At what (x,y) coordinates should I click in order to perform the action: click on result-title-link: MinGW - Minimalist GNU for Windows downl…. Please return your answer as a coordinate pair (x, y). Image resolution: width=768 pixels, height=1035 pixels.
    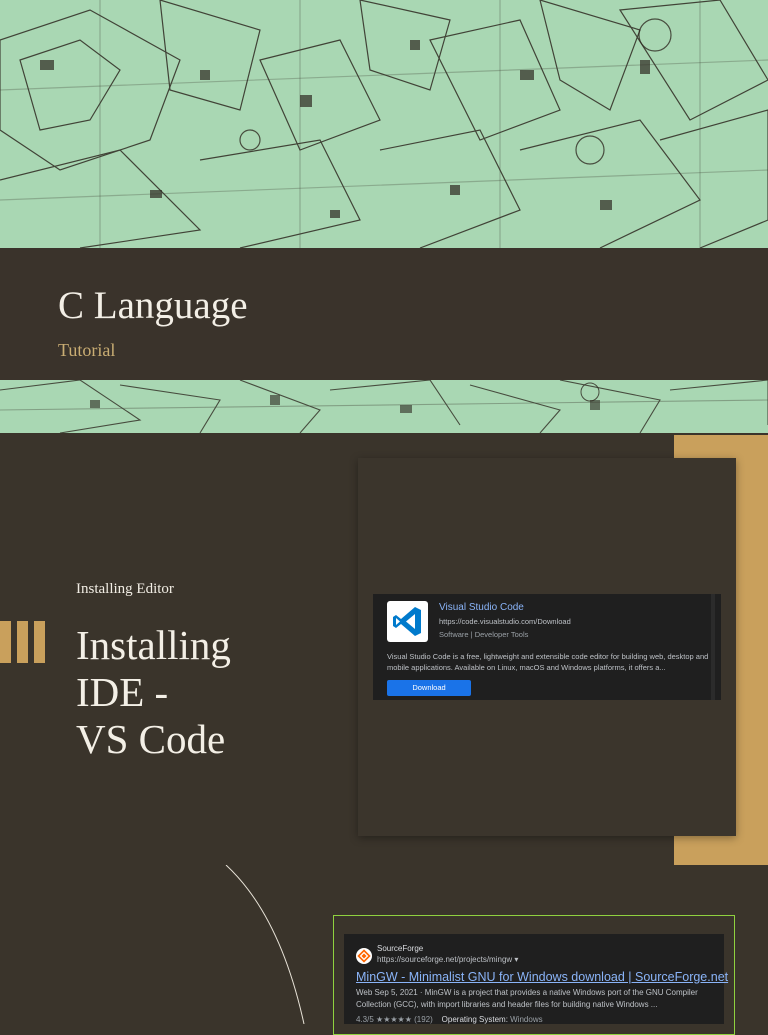
    Looking at the image, I should click on (542, 977).